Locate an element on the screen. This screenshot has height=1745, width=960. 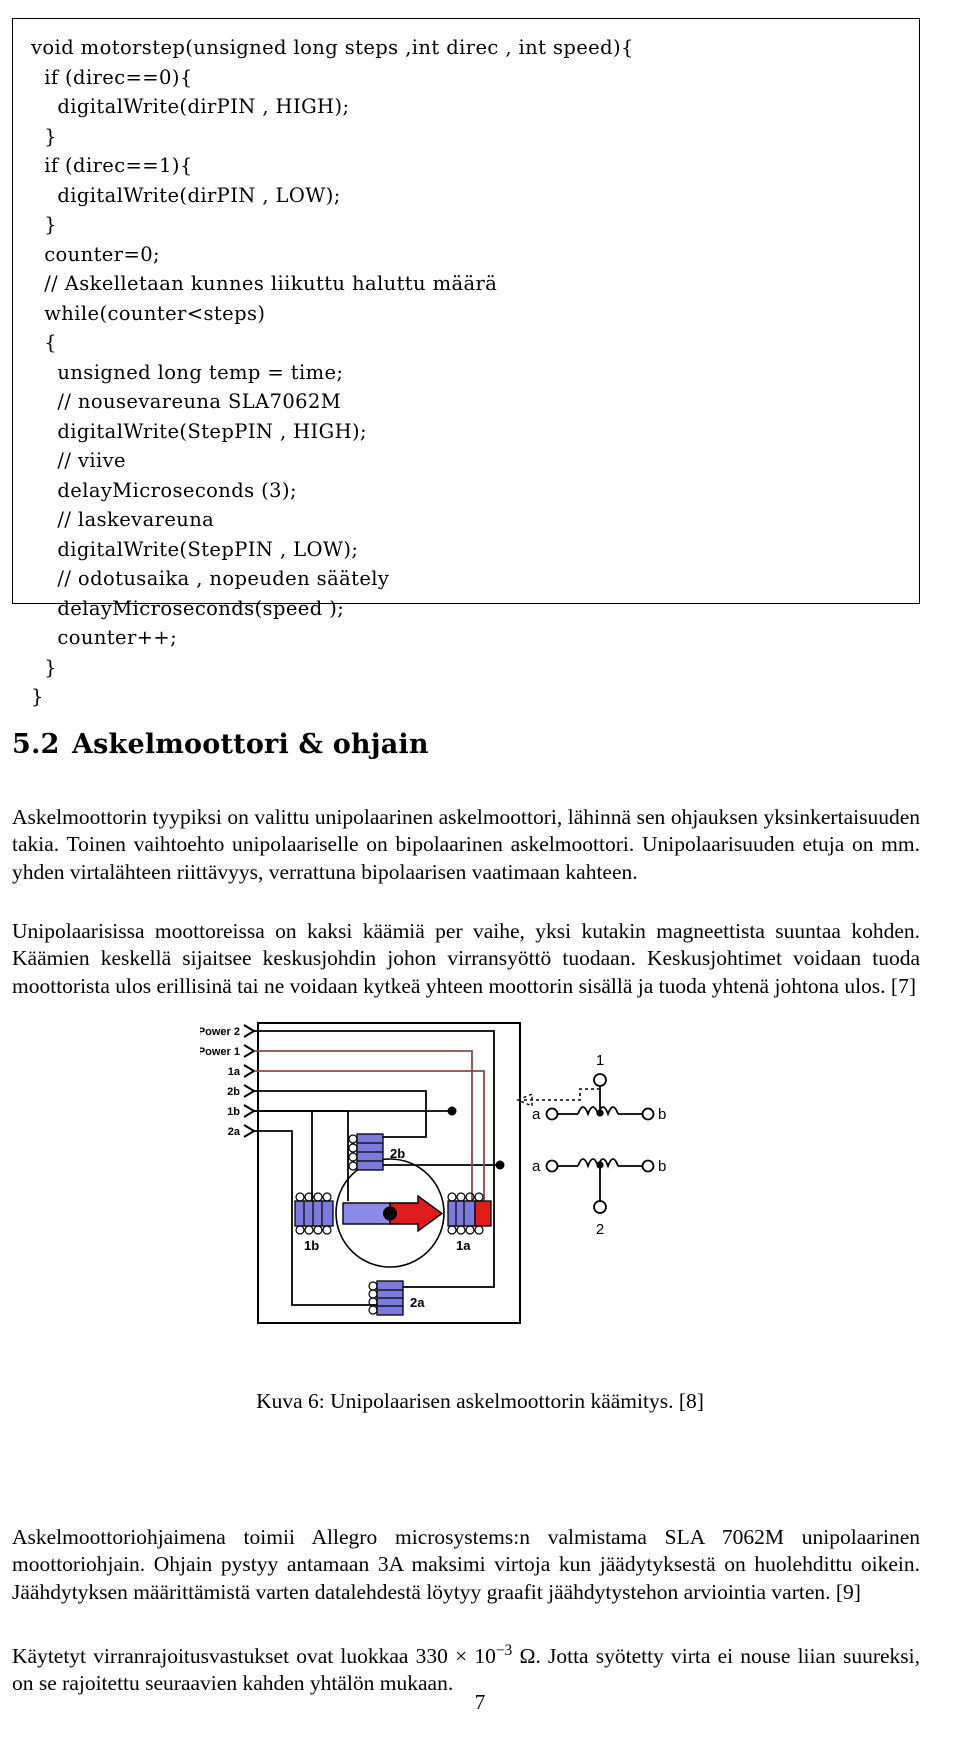
code-line: counter++; is located at coordinates (104, 637).